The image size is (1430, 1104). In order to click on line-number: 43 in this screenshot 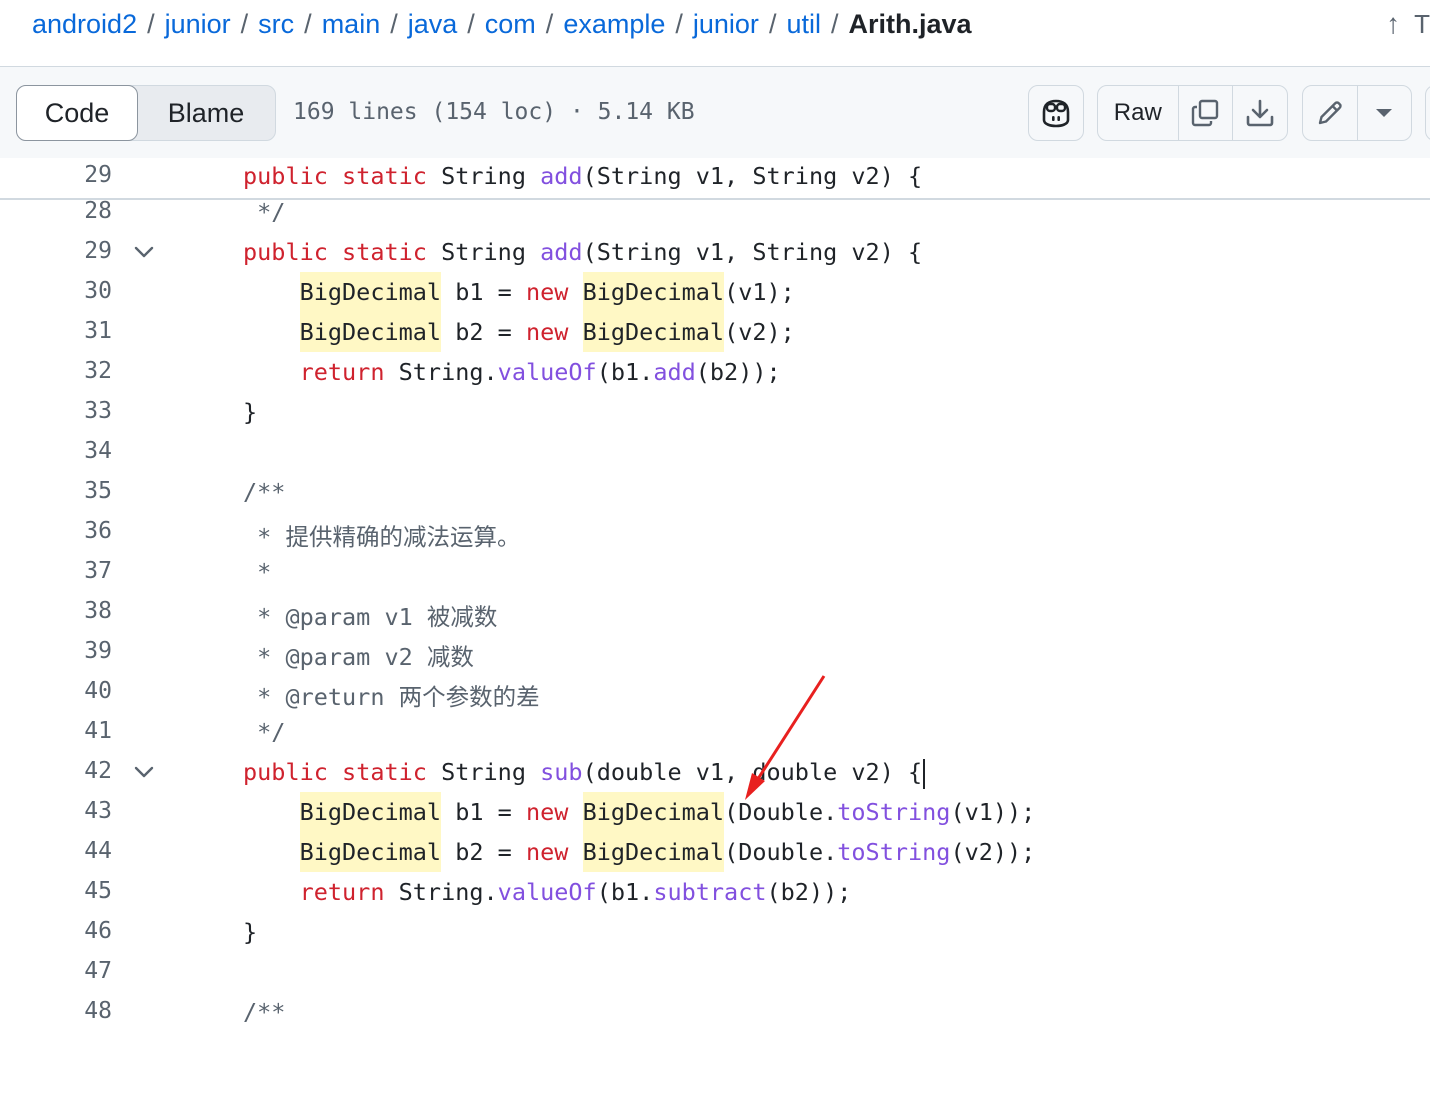, I will do `click(76, 811)`.